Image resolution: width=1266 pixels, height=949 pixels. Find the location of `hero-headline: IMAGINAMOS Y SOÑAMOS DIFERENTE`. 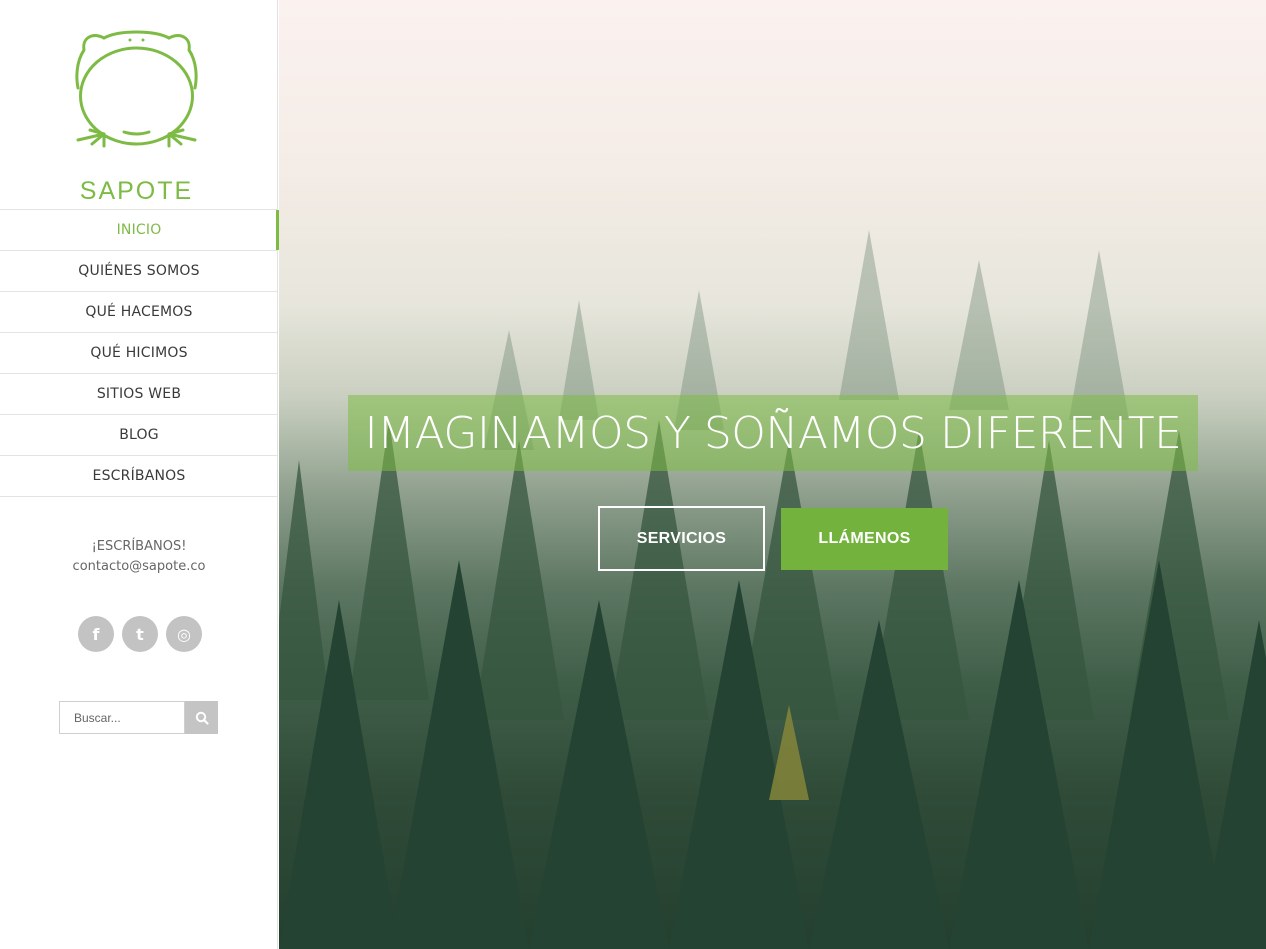

hero-headline: IMAGINAMOS Y SOÑAMOS DIFERENTE is located at coordinates (773, 433).